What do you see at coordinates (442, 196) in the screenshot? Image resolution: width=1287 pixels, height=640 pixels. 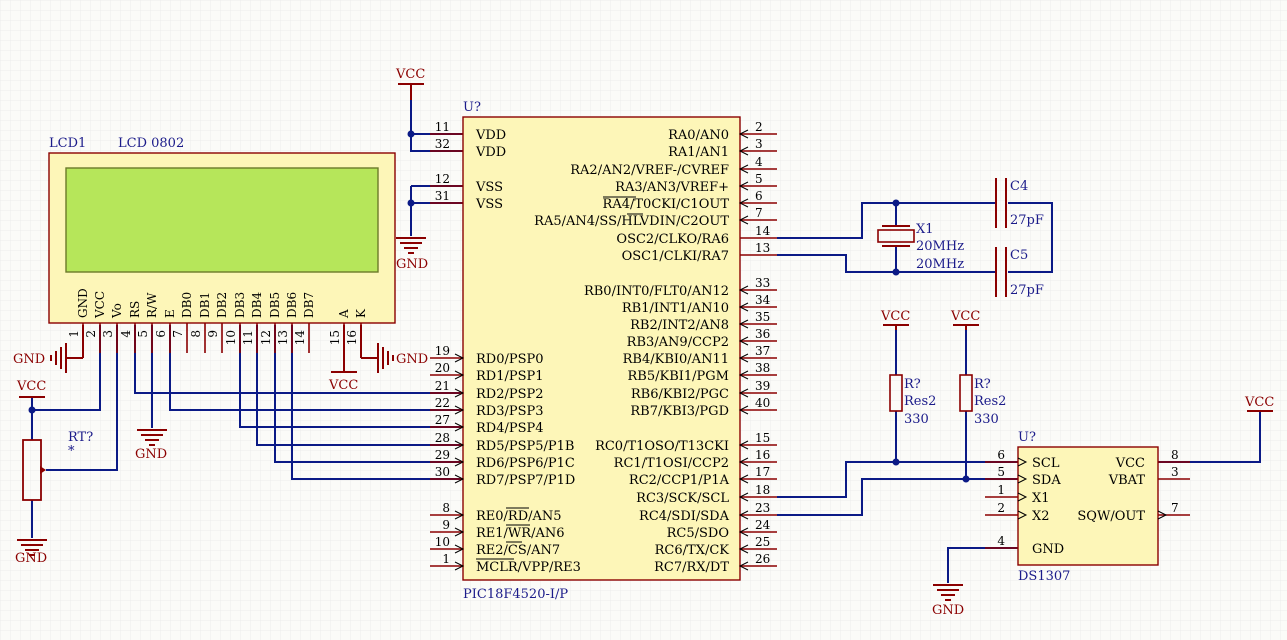 I see `mcu-pin-number: 31` at bounding box center [442, 196].